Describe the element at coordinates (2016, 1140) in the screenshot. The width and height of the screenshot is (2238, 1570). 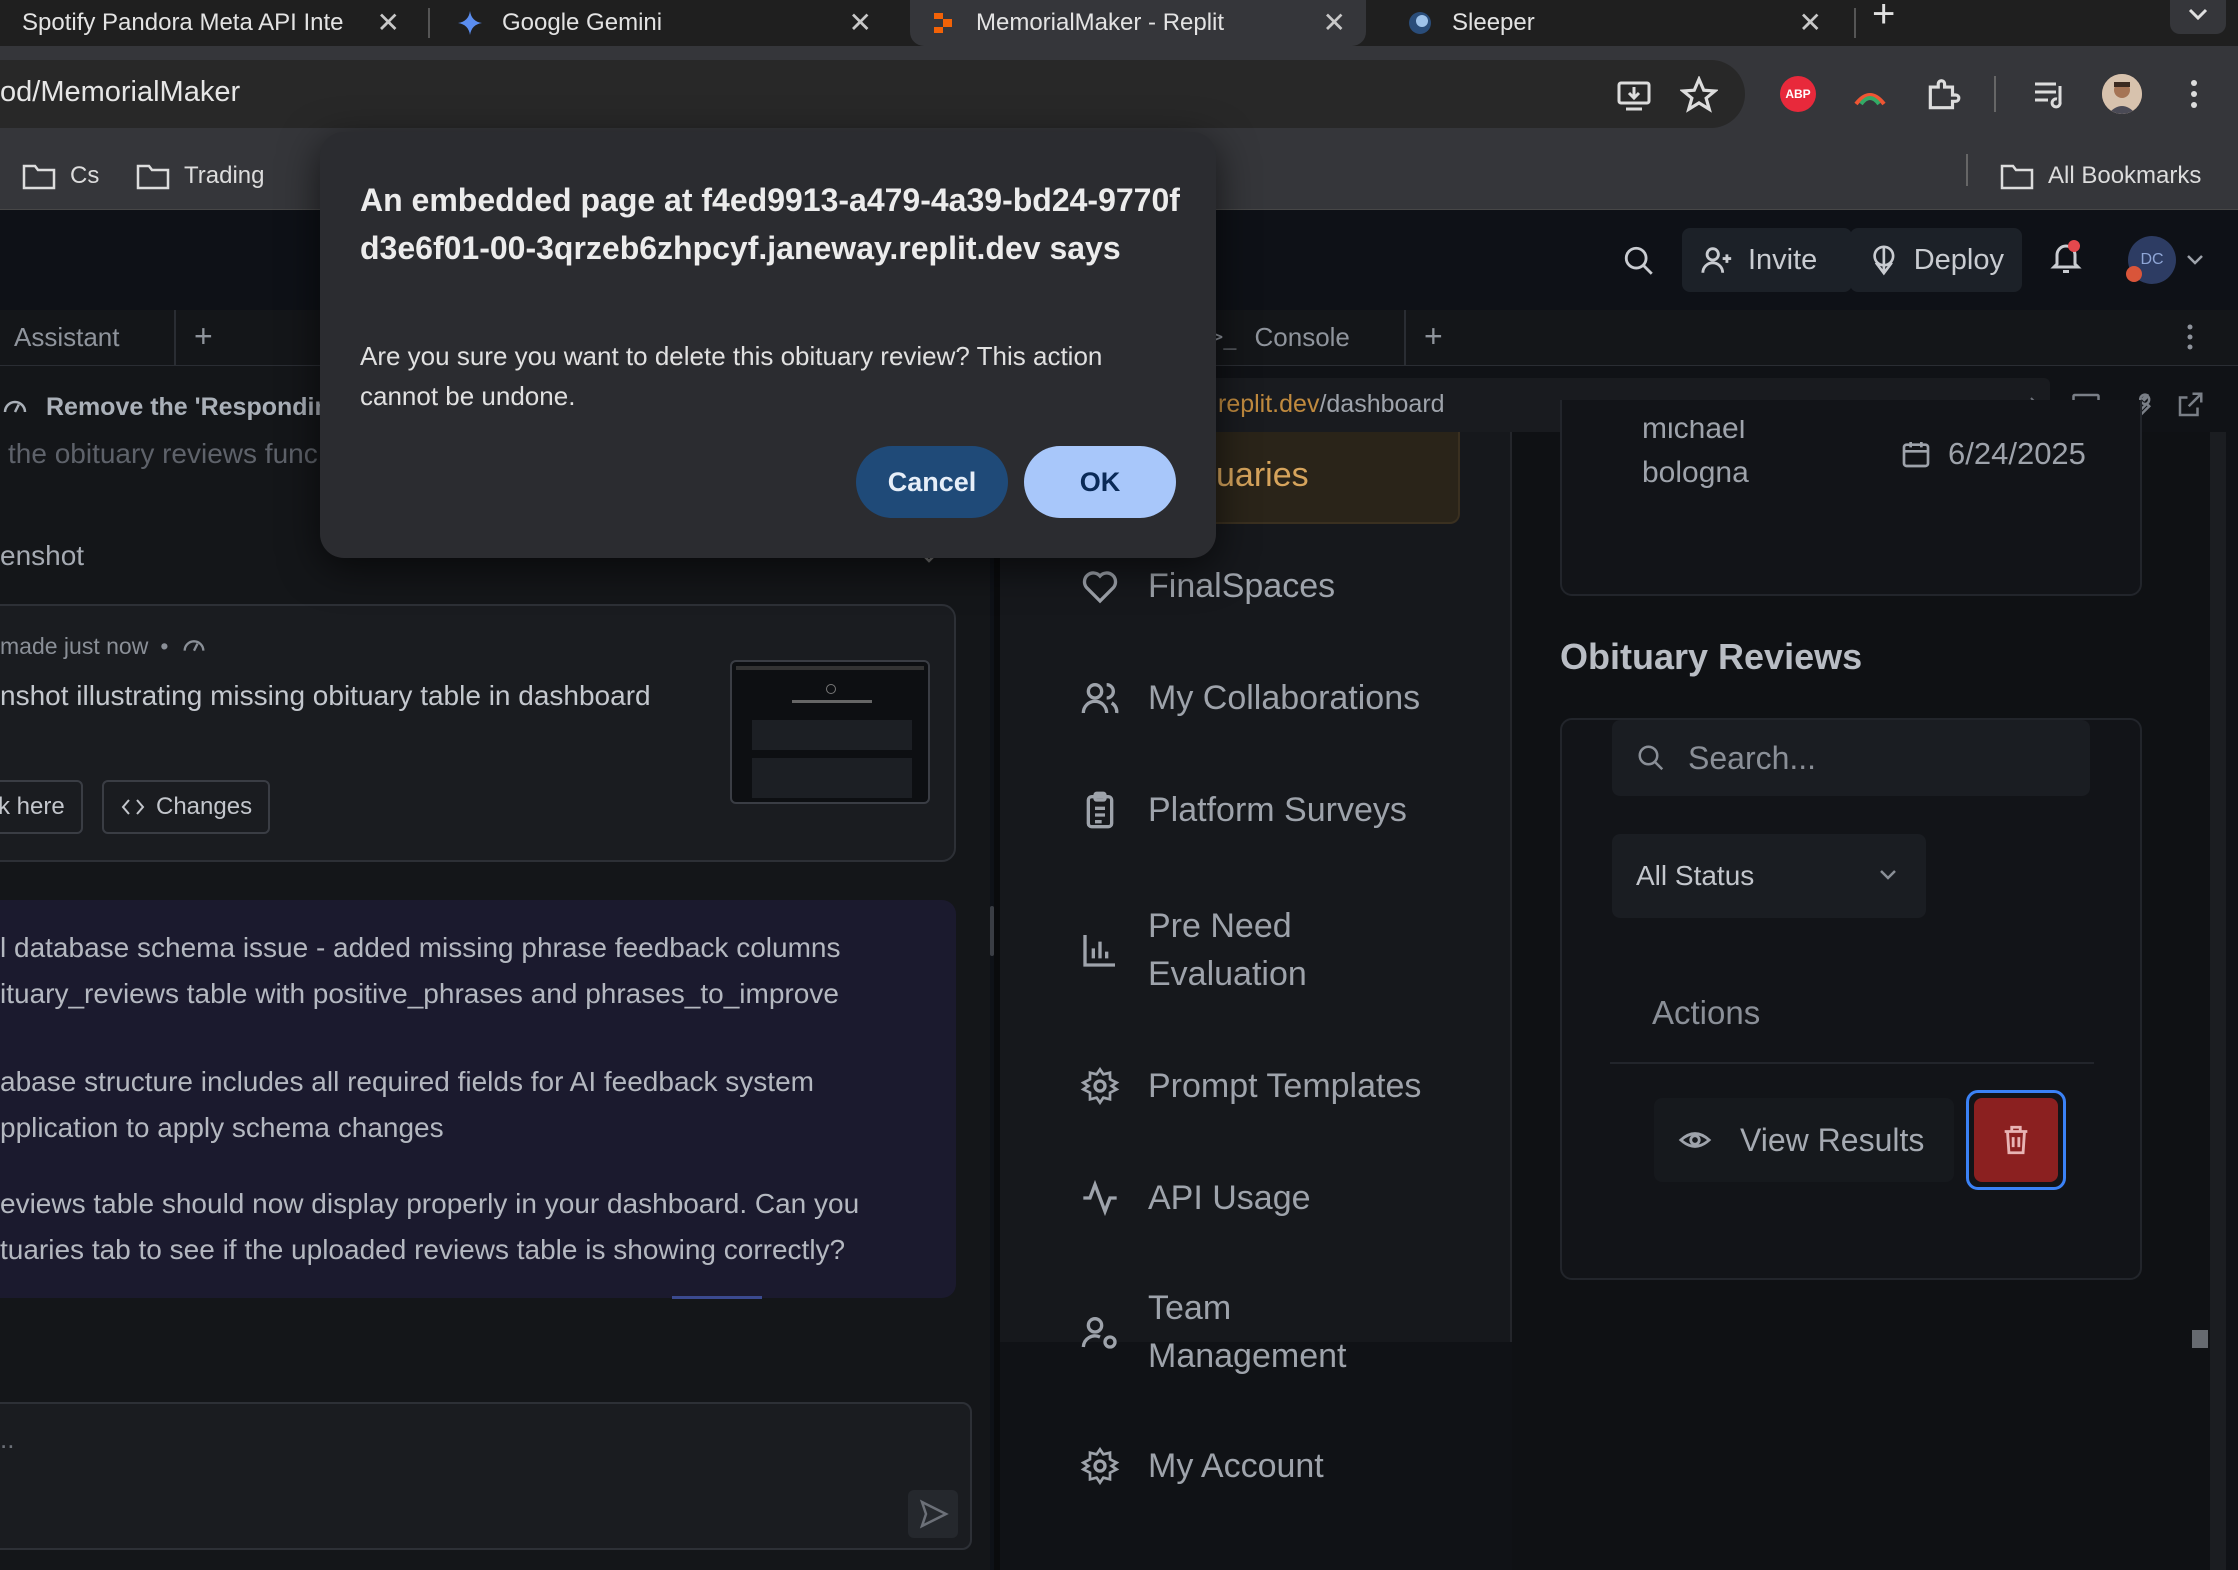
I see `delete-button` at that location.